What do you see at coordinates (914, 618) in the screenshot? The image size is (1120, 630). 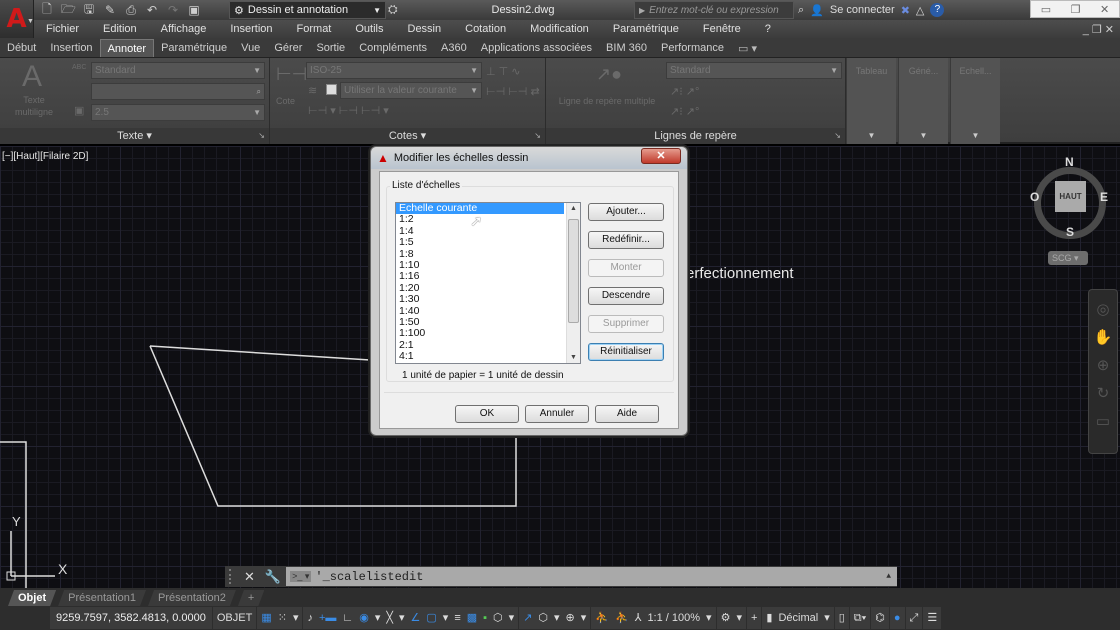 I see `clean-screen-icon: ⤢` at bounding box center [914, 618].